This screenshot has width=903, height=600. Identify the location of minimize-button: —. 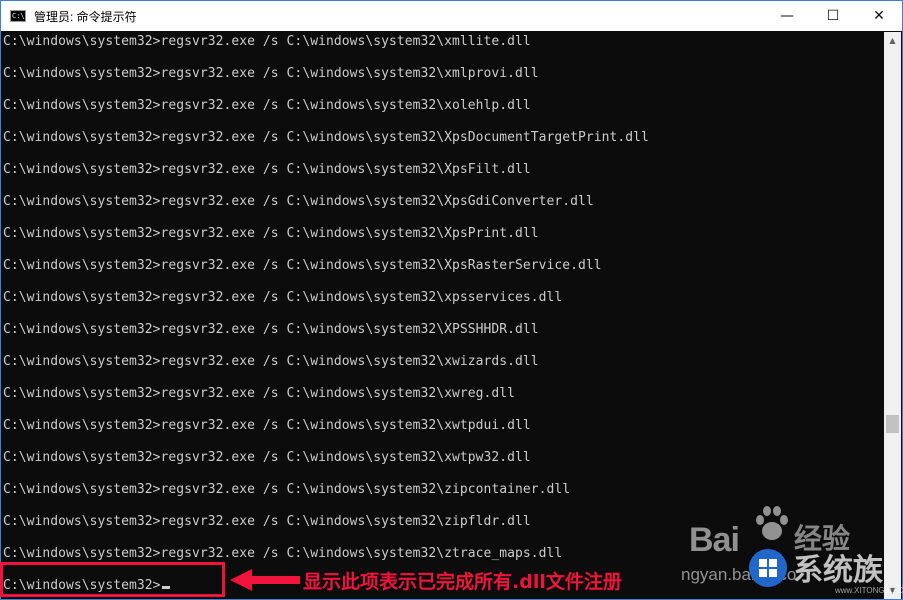
(787, 16).